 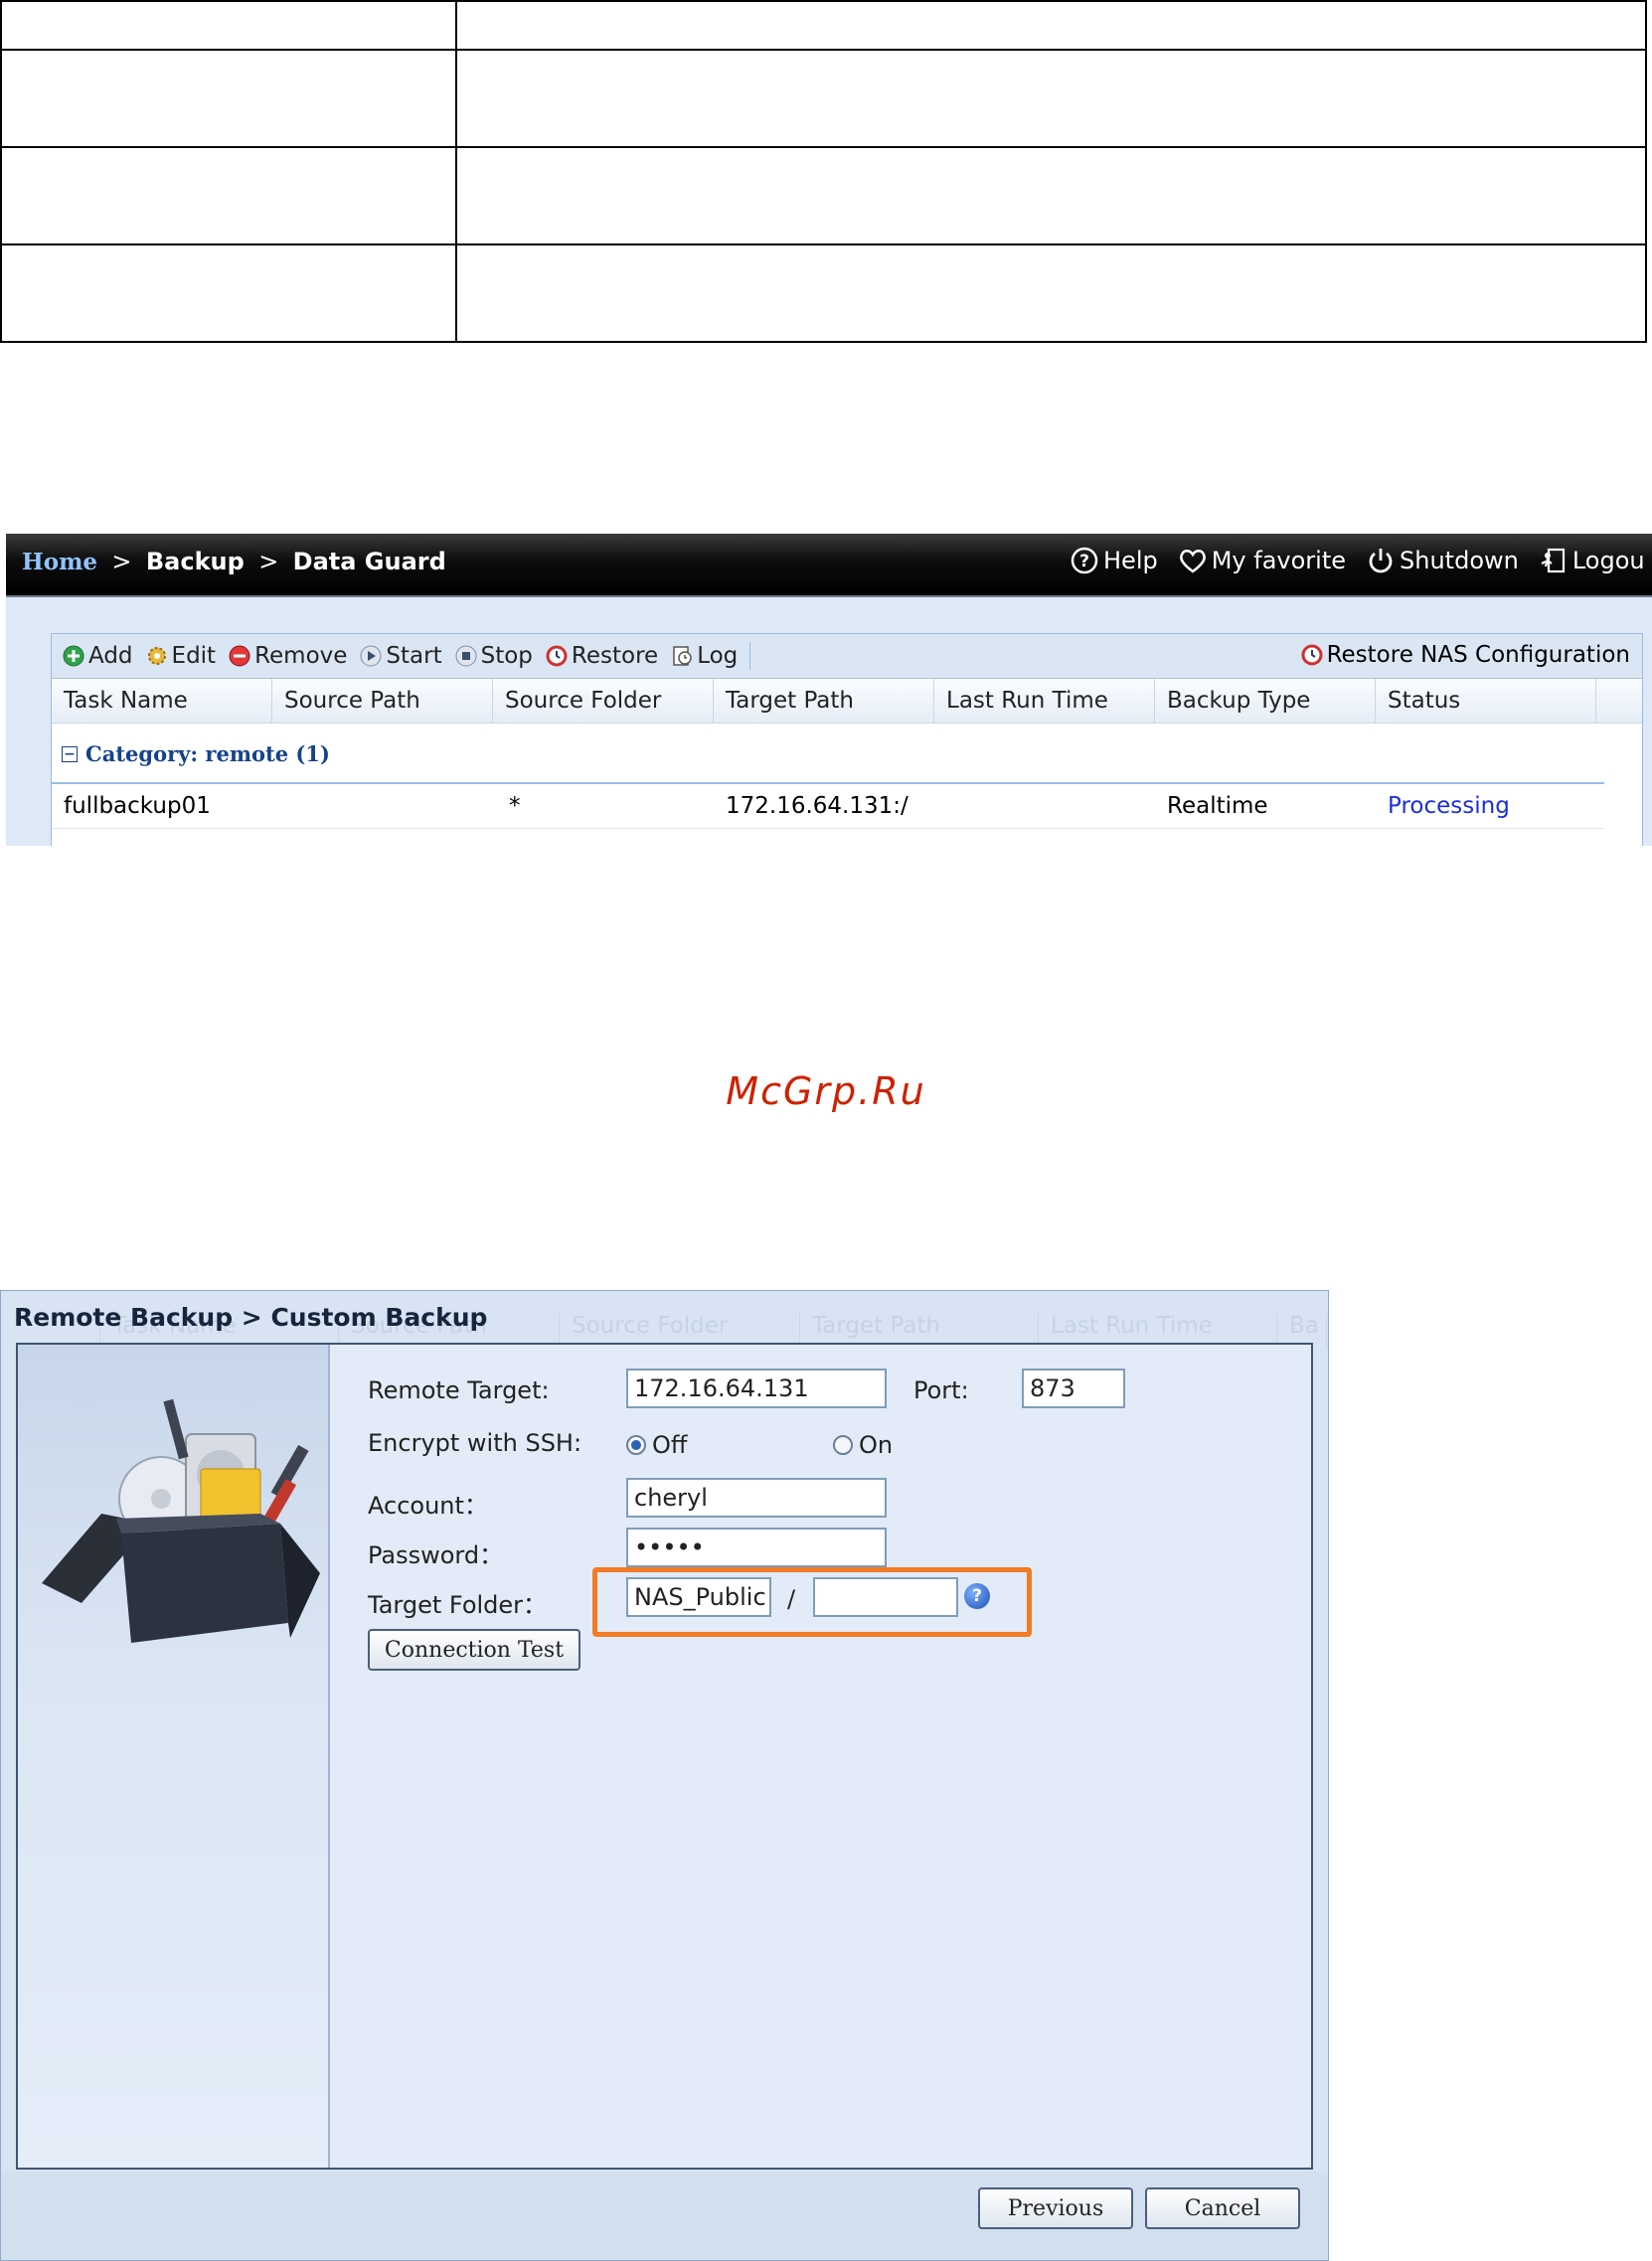 I want to click on target-folder-label: Target Folder：, so click(x=458, y=1605).